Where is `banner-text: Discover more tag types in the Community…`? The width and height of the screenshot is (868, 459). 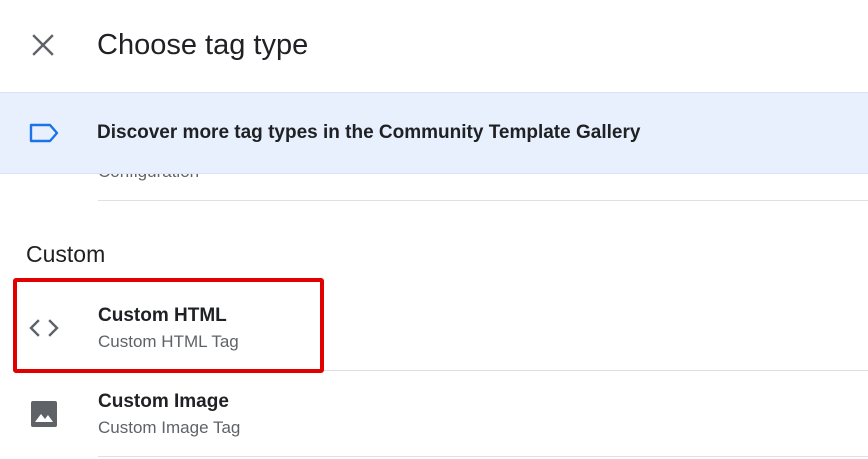
banner-text: Discover more tag types in the Community… is located at coordinates (369, 132).